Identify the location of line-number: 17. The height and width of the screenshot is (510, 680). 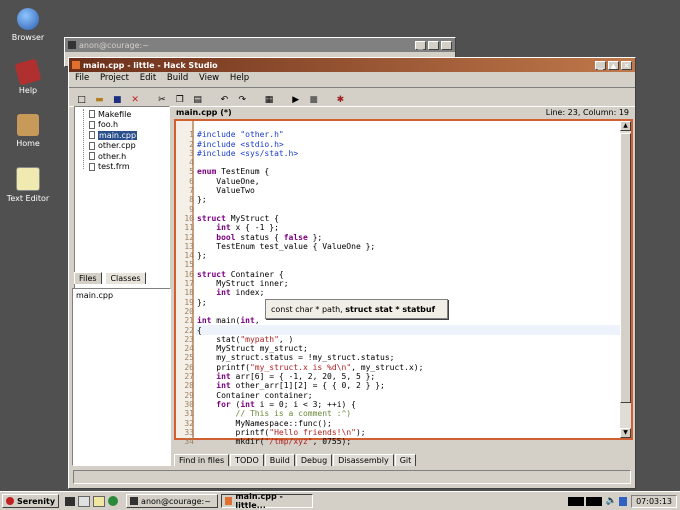
(189, 284).